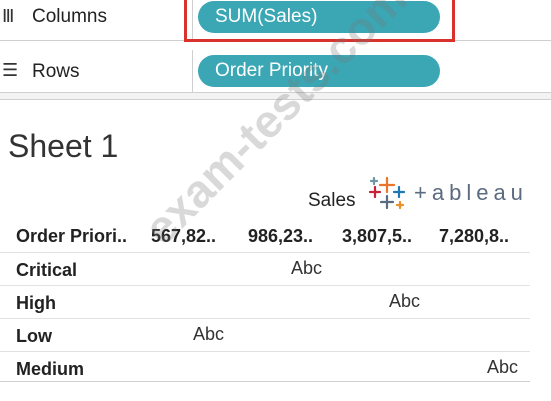 The height and width of the screenshot is (401, 551). Describe the element at coordinates (319, 21) in the screenshot. I see `highlight-box` at that location.